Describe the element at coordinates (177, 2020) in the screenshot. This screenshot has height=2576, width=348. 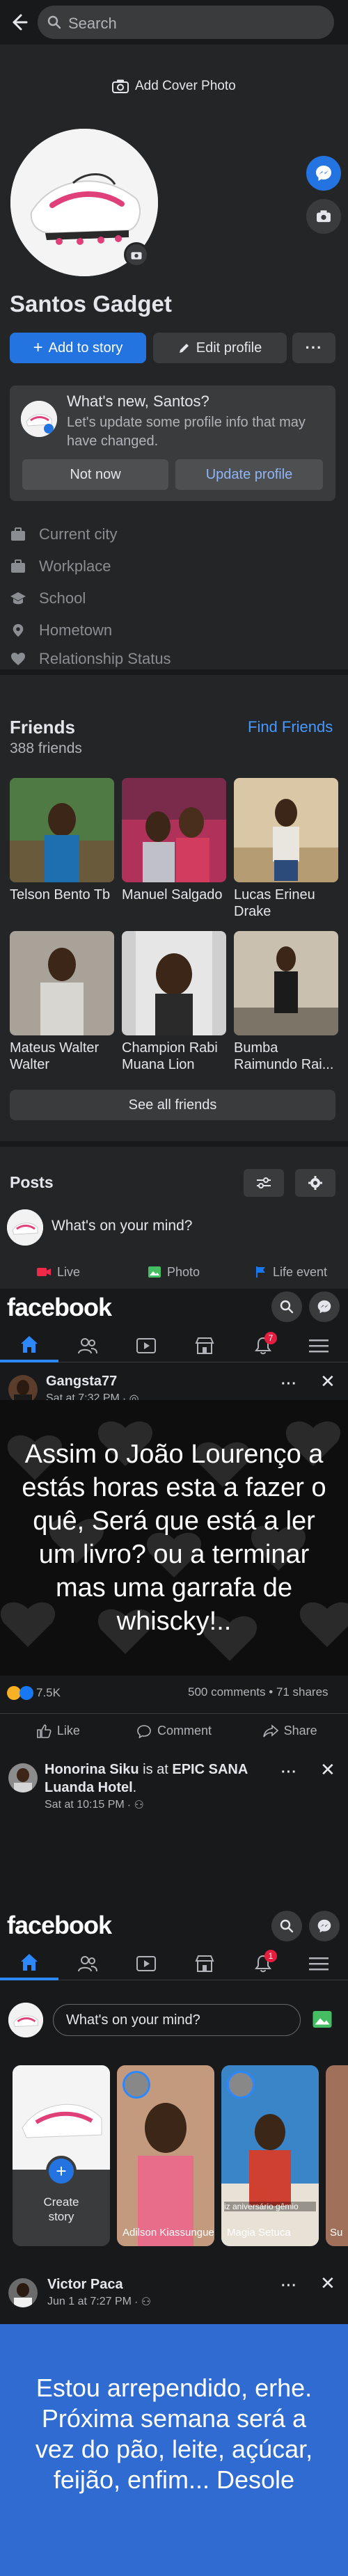
I see `composer-input: What's on your mind?` at that location.